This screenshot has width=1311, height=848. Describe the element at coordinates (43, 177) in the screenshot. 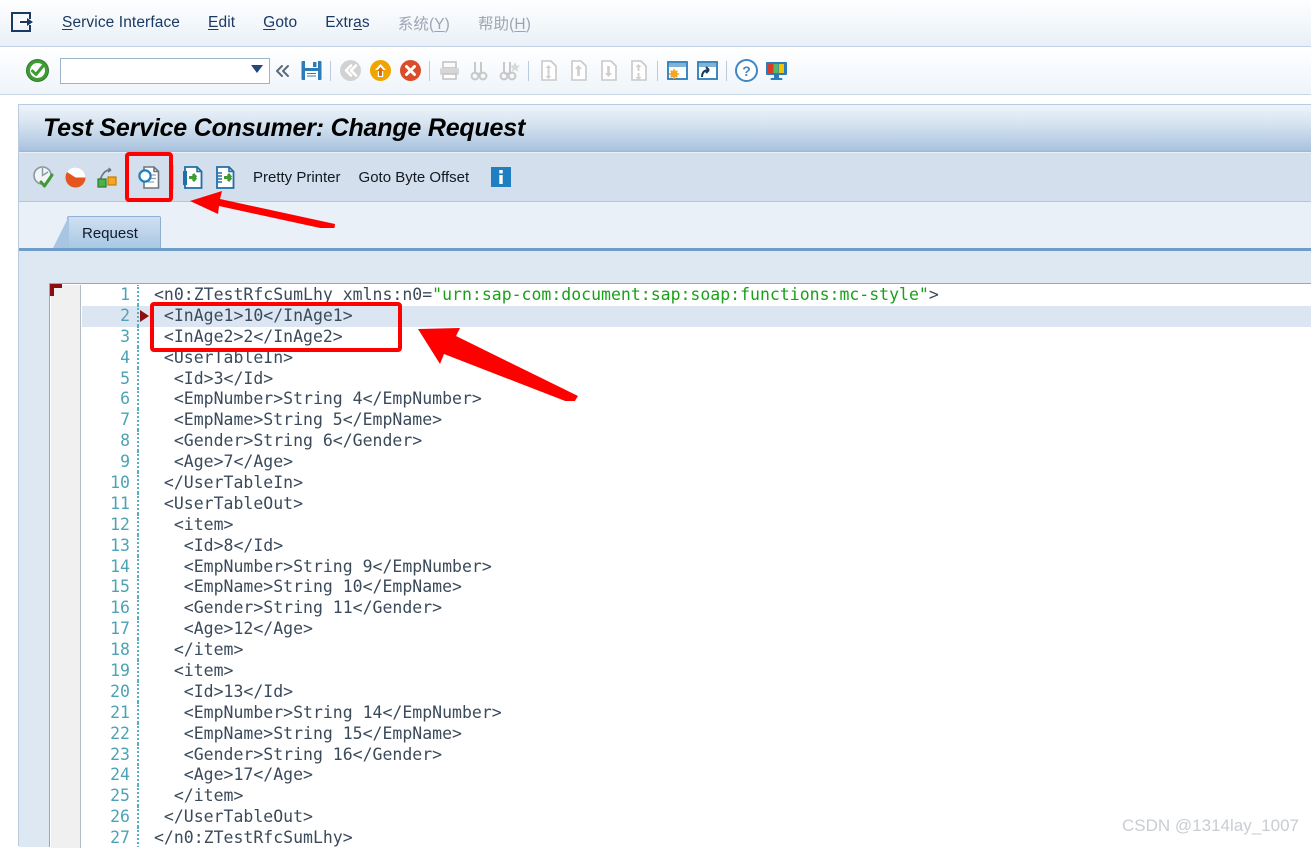

I see `check-syntax-icon` at that location.